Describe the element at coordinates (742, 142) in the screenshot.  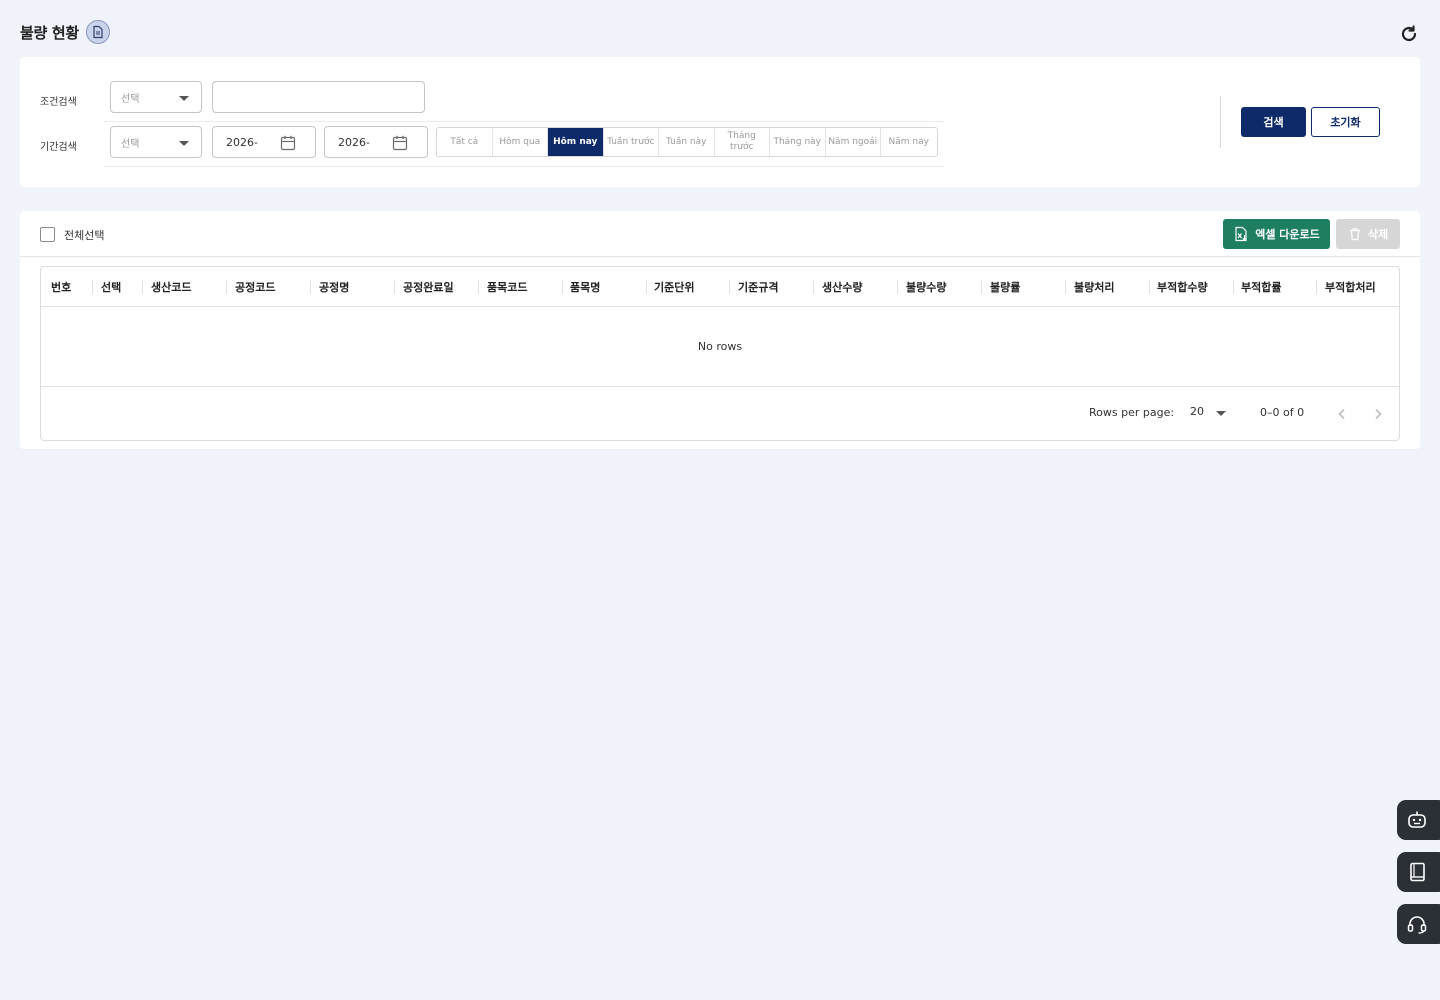
I see `period-last-month: Tháng trước` at that location.